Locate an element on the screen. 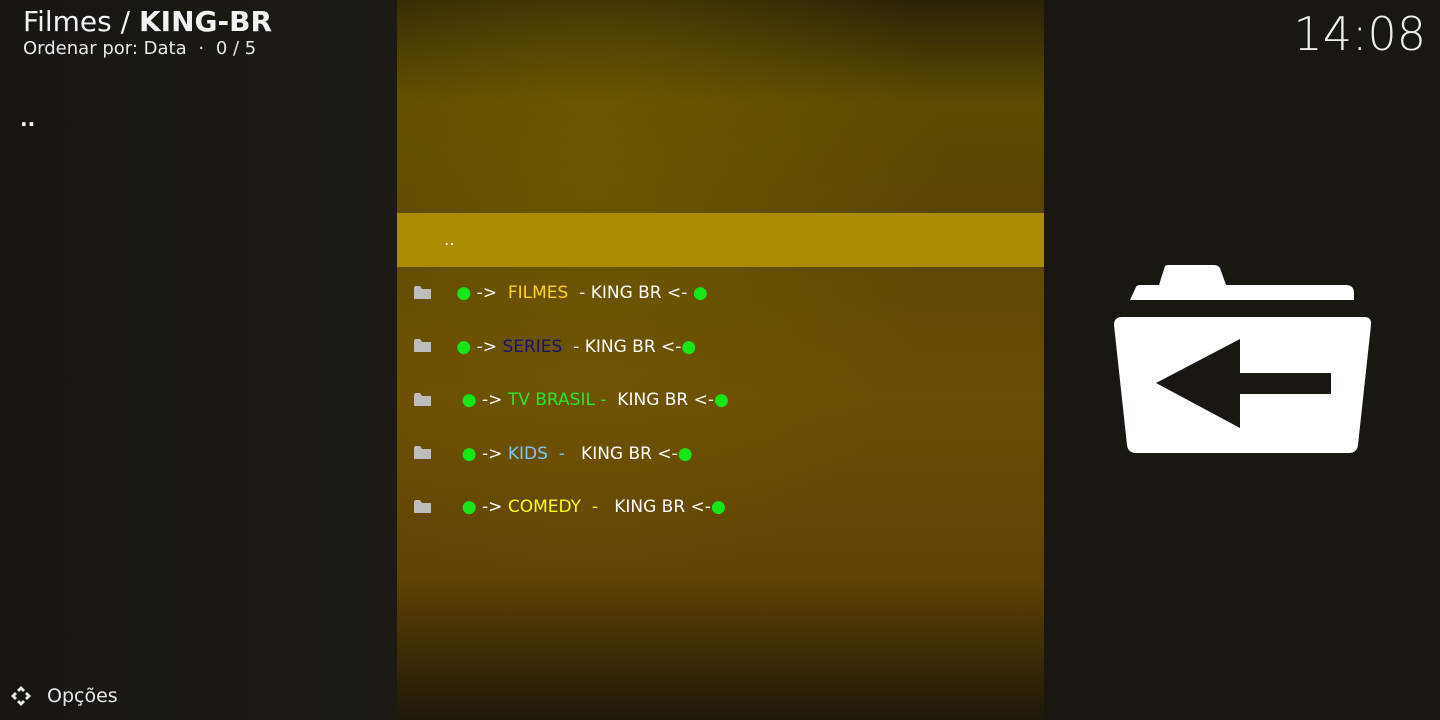 Image resolution: width=1440 pixels, height=720 pixels. breadcrumb: Filmes / KING-BR is located at coordinates (147, 22).